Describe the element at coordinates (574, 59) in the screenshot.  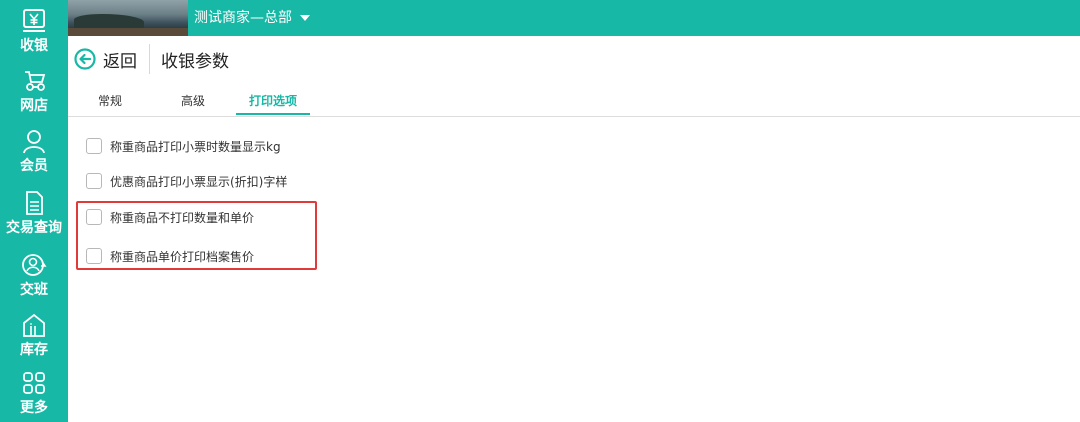
I see `page-header: 返回 收银参数` at that location.